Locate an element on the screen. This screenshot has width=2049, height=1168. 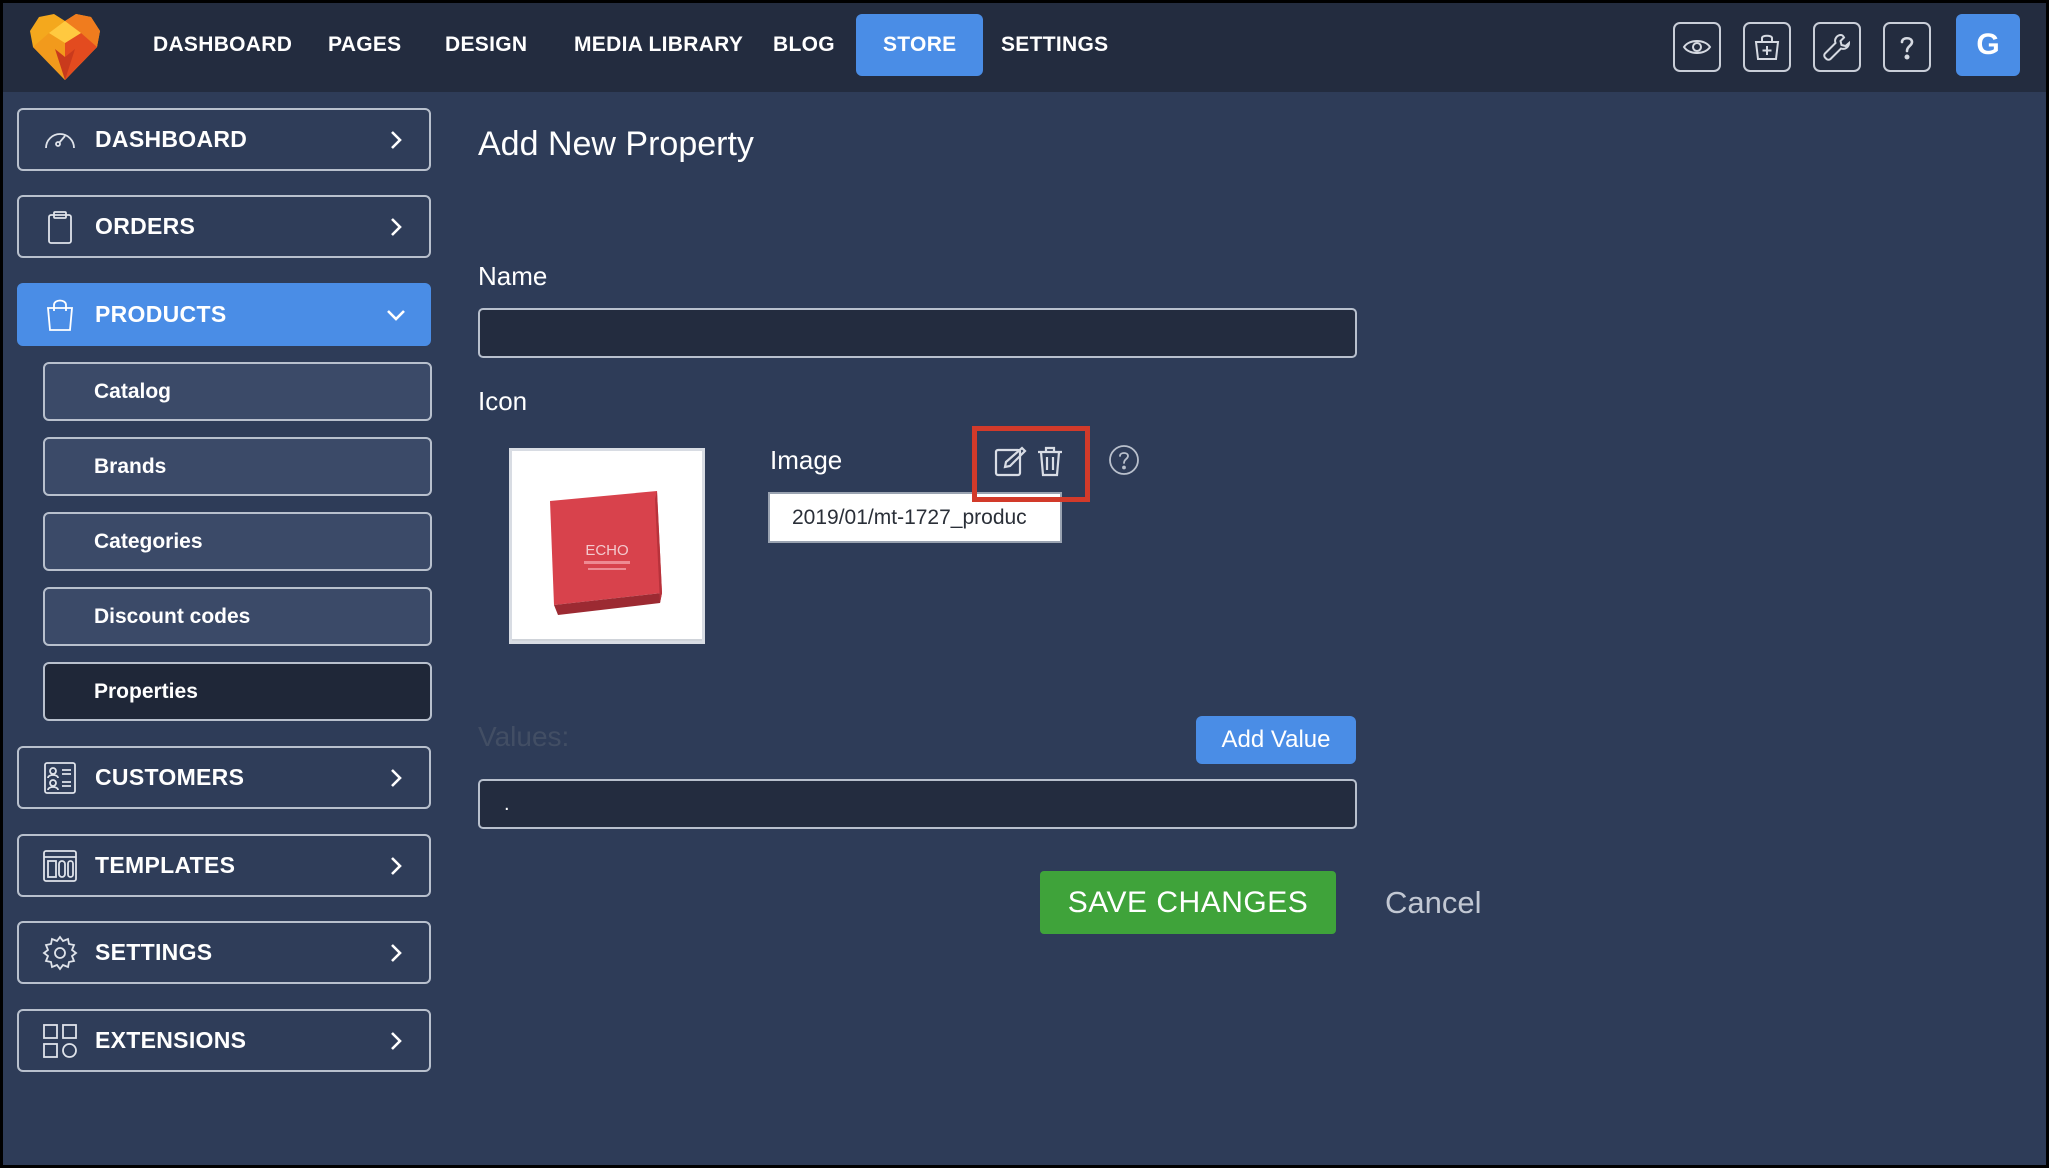
product-box-image: ECHO is located at coordinates (607, 545).